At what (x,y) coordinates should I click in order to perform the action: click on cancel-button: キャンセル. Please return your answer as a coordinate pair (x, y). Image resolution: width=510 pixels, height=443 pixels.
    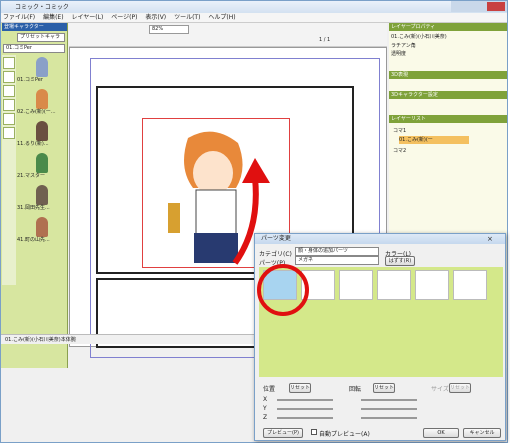
    Looking at the image, I should click on (482, 433).